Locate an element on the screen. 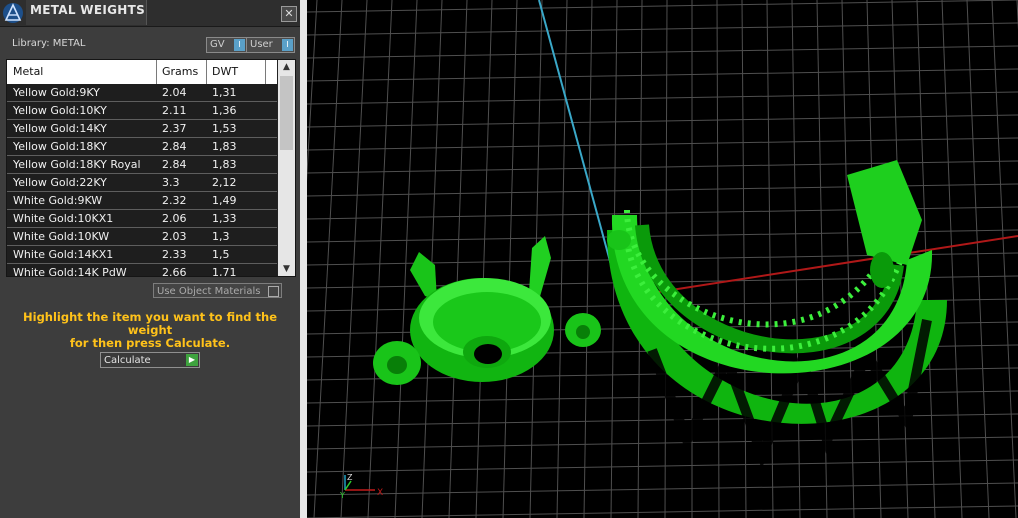  panel-title: METAL WEIGHTS is located at coordinates (88, 10).